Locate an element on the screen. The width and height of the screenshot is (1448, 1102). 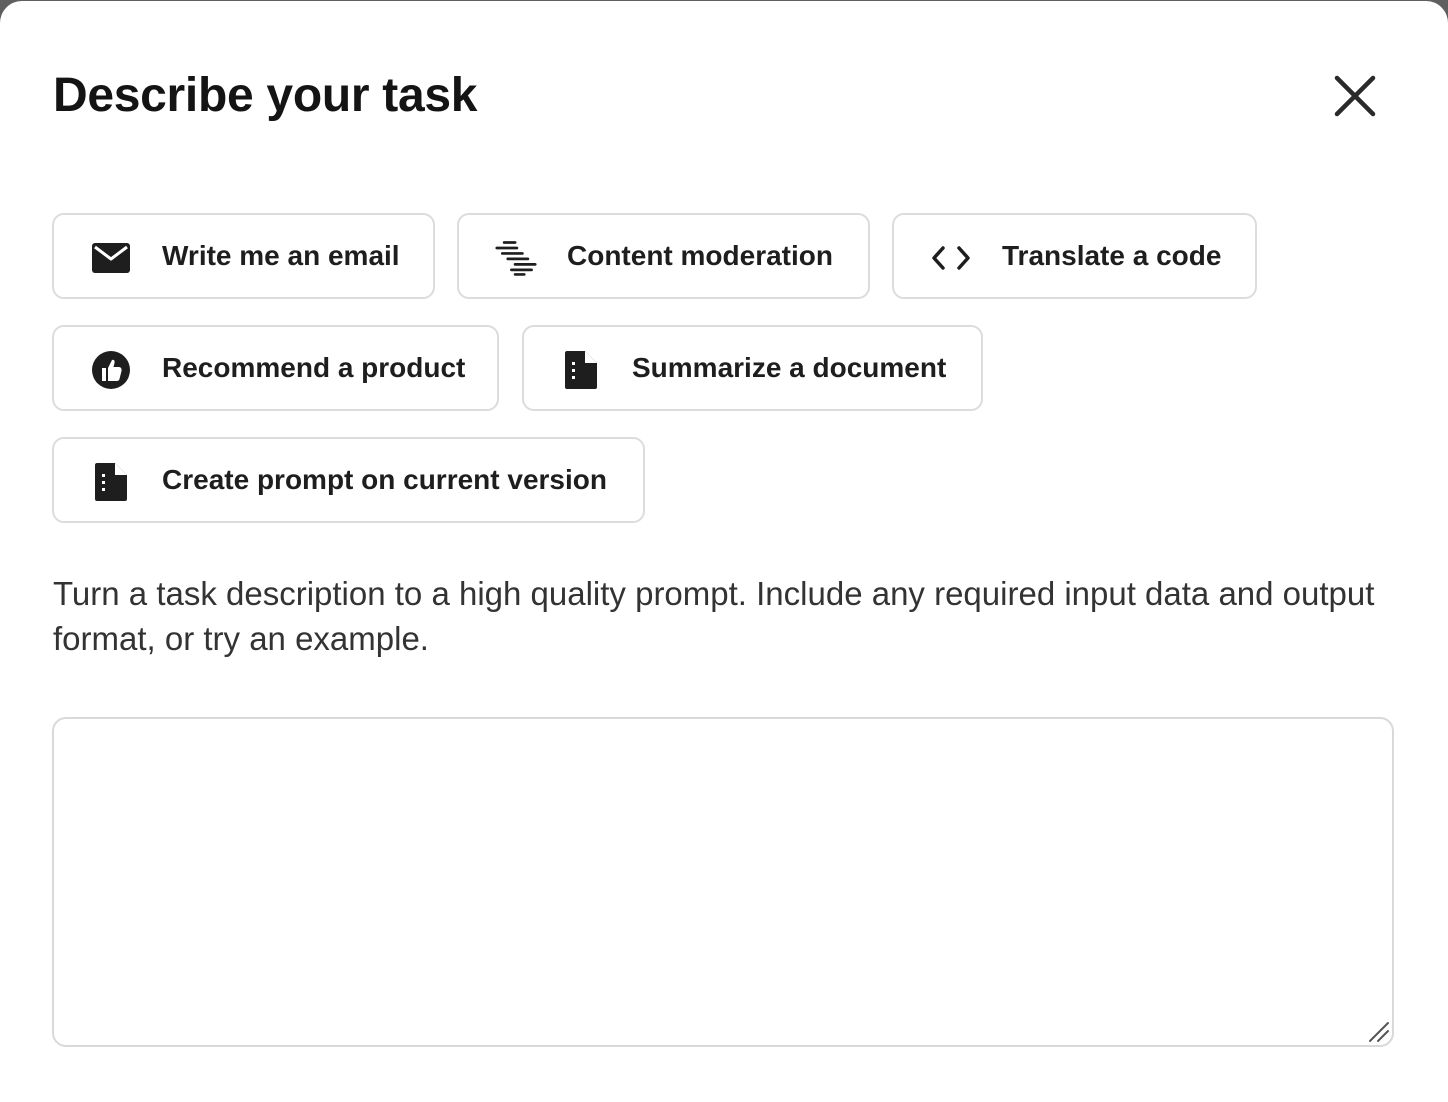
stacked-lines-icon is located at coordinates (516, 258).